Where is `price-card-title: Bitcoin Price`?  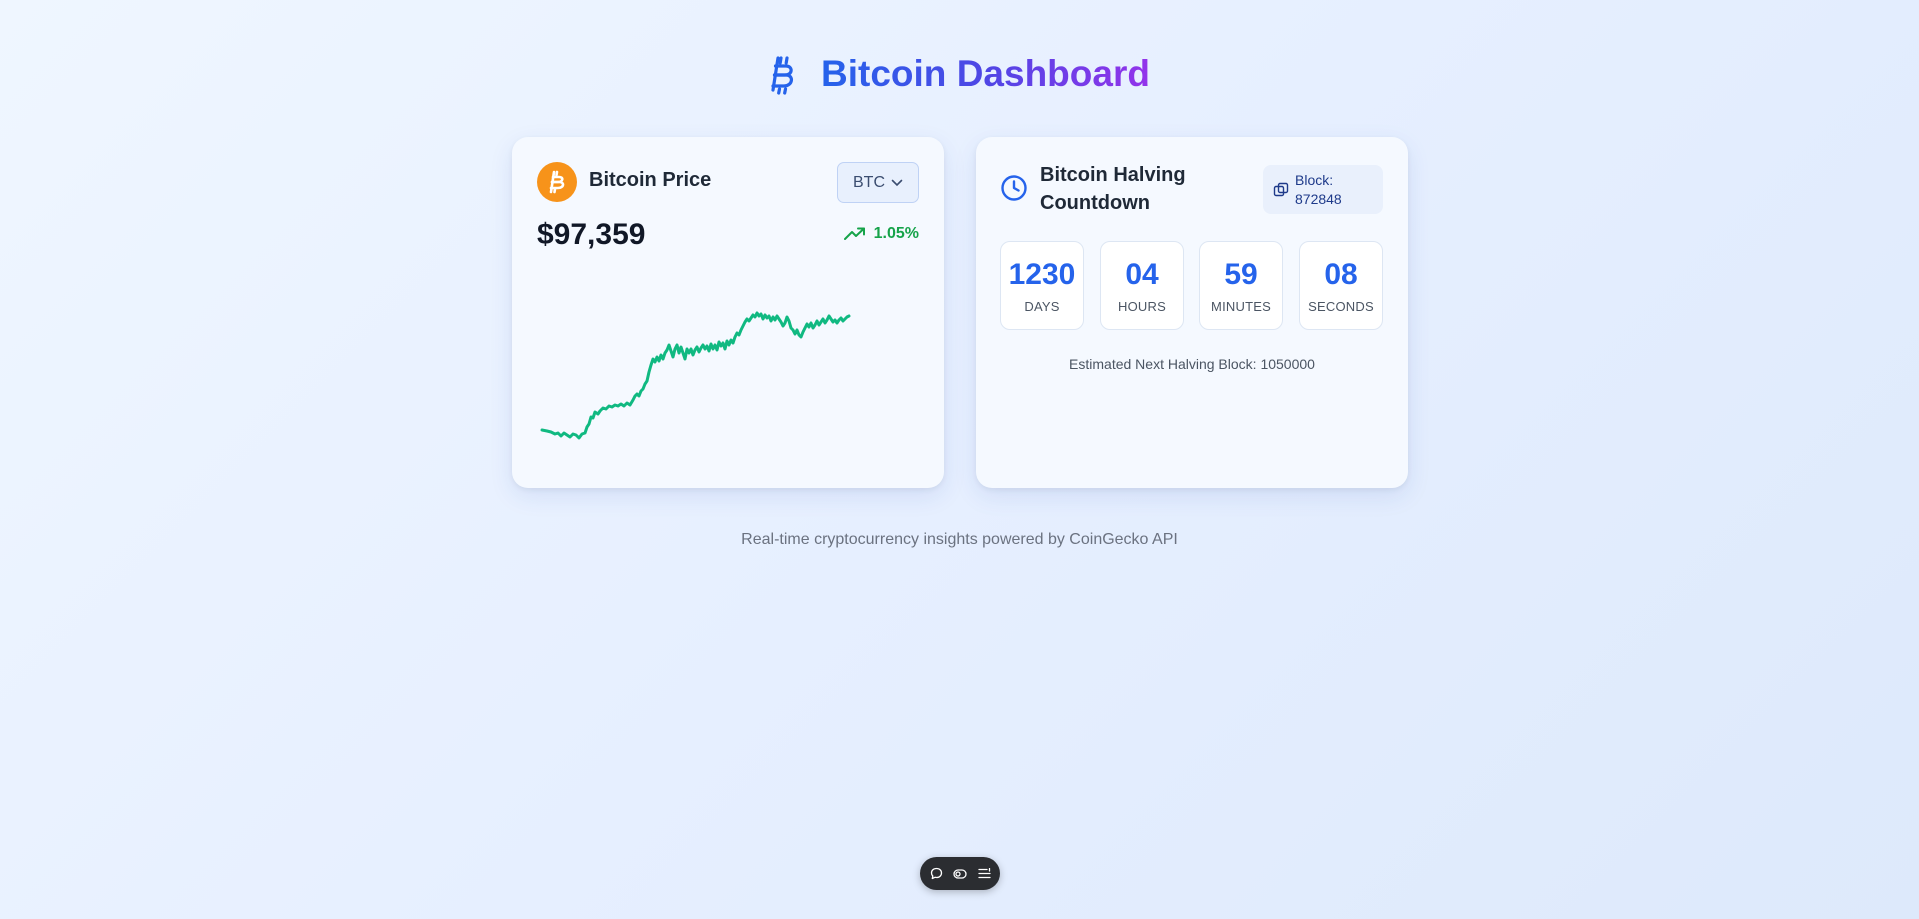 price-card-title: Bitcoin Price is located at coordinates (650, 180).